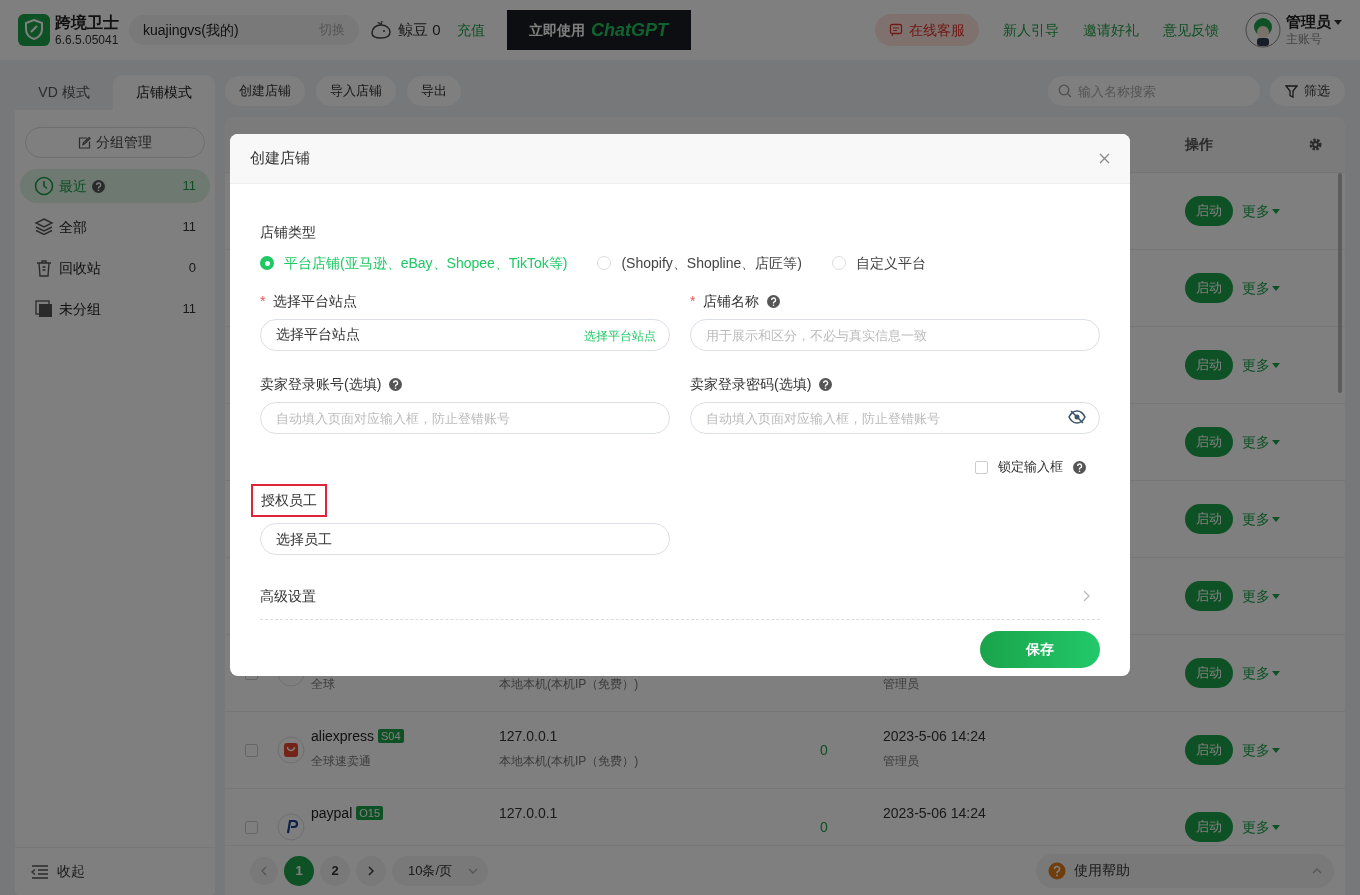 Image resolution: width=1360 pixels, height=895 pixels. Describe the element at coordinates (323, 684) in the screenshot. I see `store-platform: 全球` at that location.